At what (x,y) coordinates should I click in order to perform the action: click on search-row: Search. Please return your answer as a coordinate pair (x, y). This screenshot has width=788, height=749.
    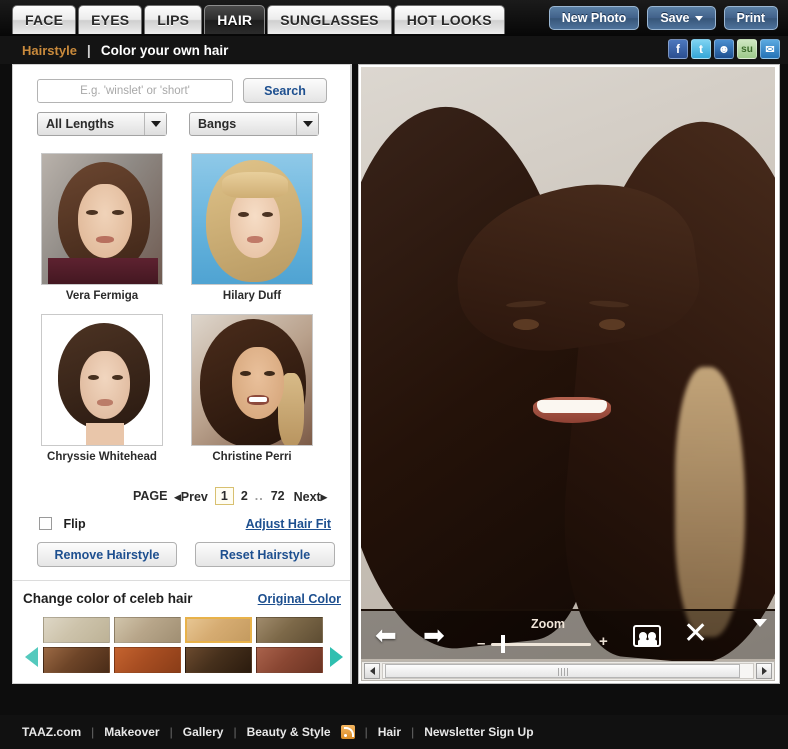
    Looking at the image, I should click on (182, 90).